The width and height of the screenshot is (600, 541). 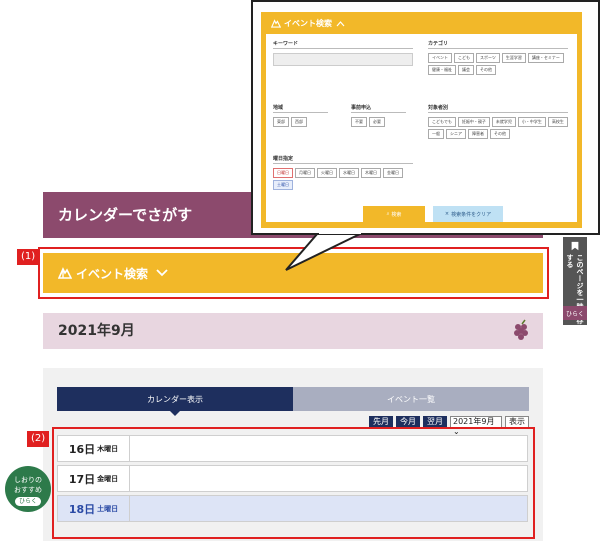 I want to click on day-number: 17日, so click(x=82, y=479).